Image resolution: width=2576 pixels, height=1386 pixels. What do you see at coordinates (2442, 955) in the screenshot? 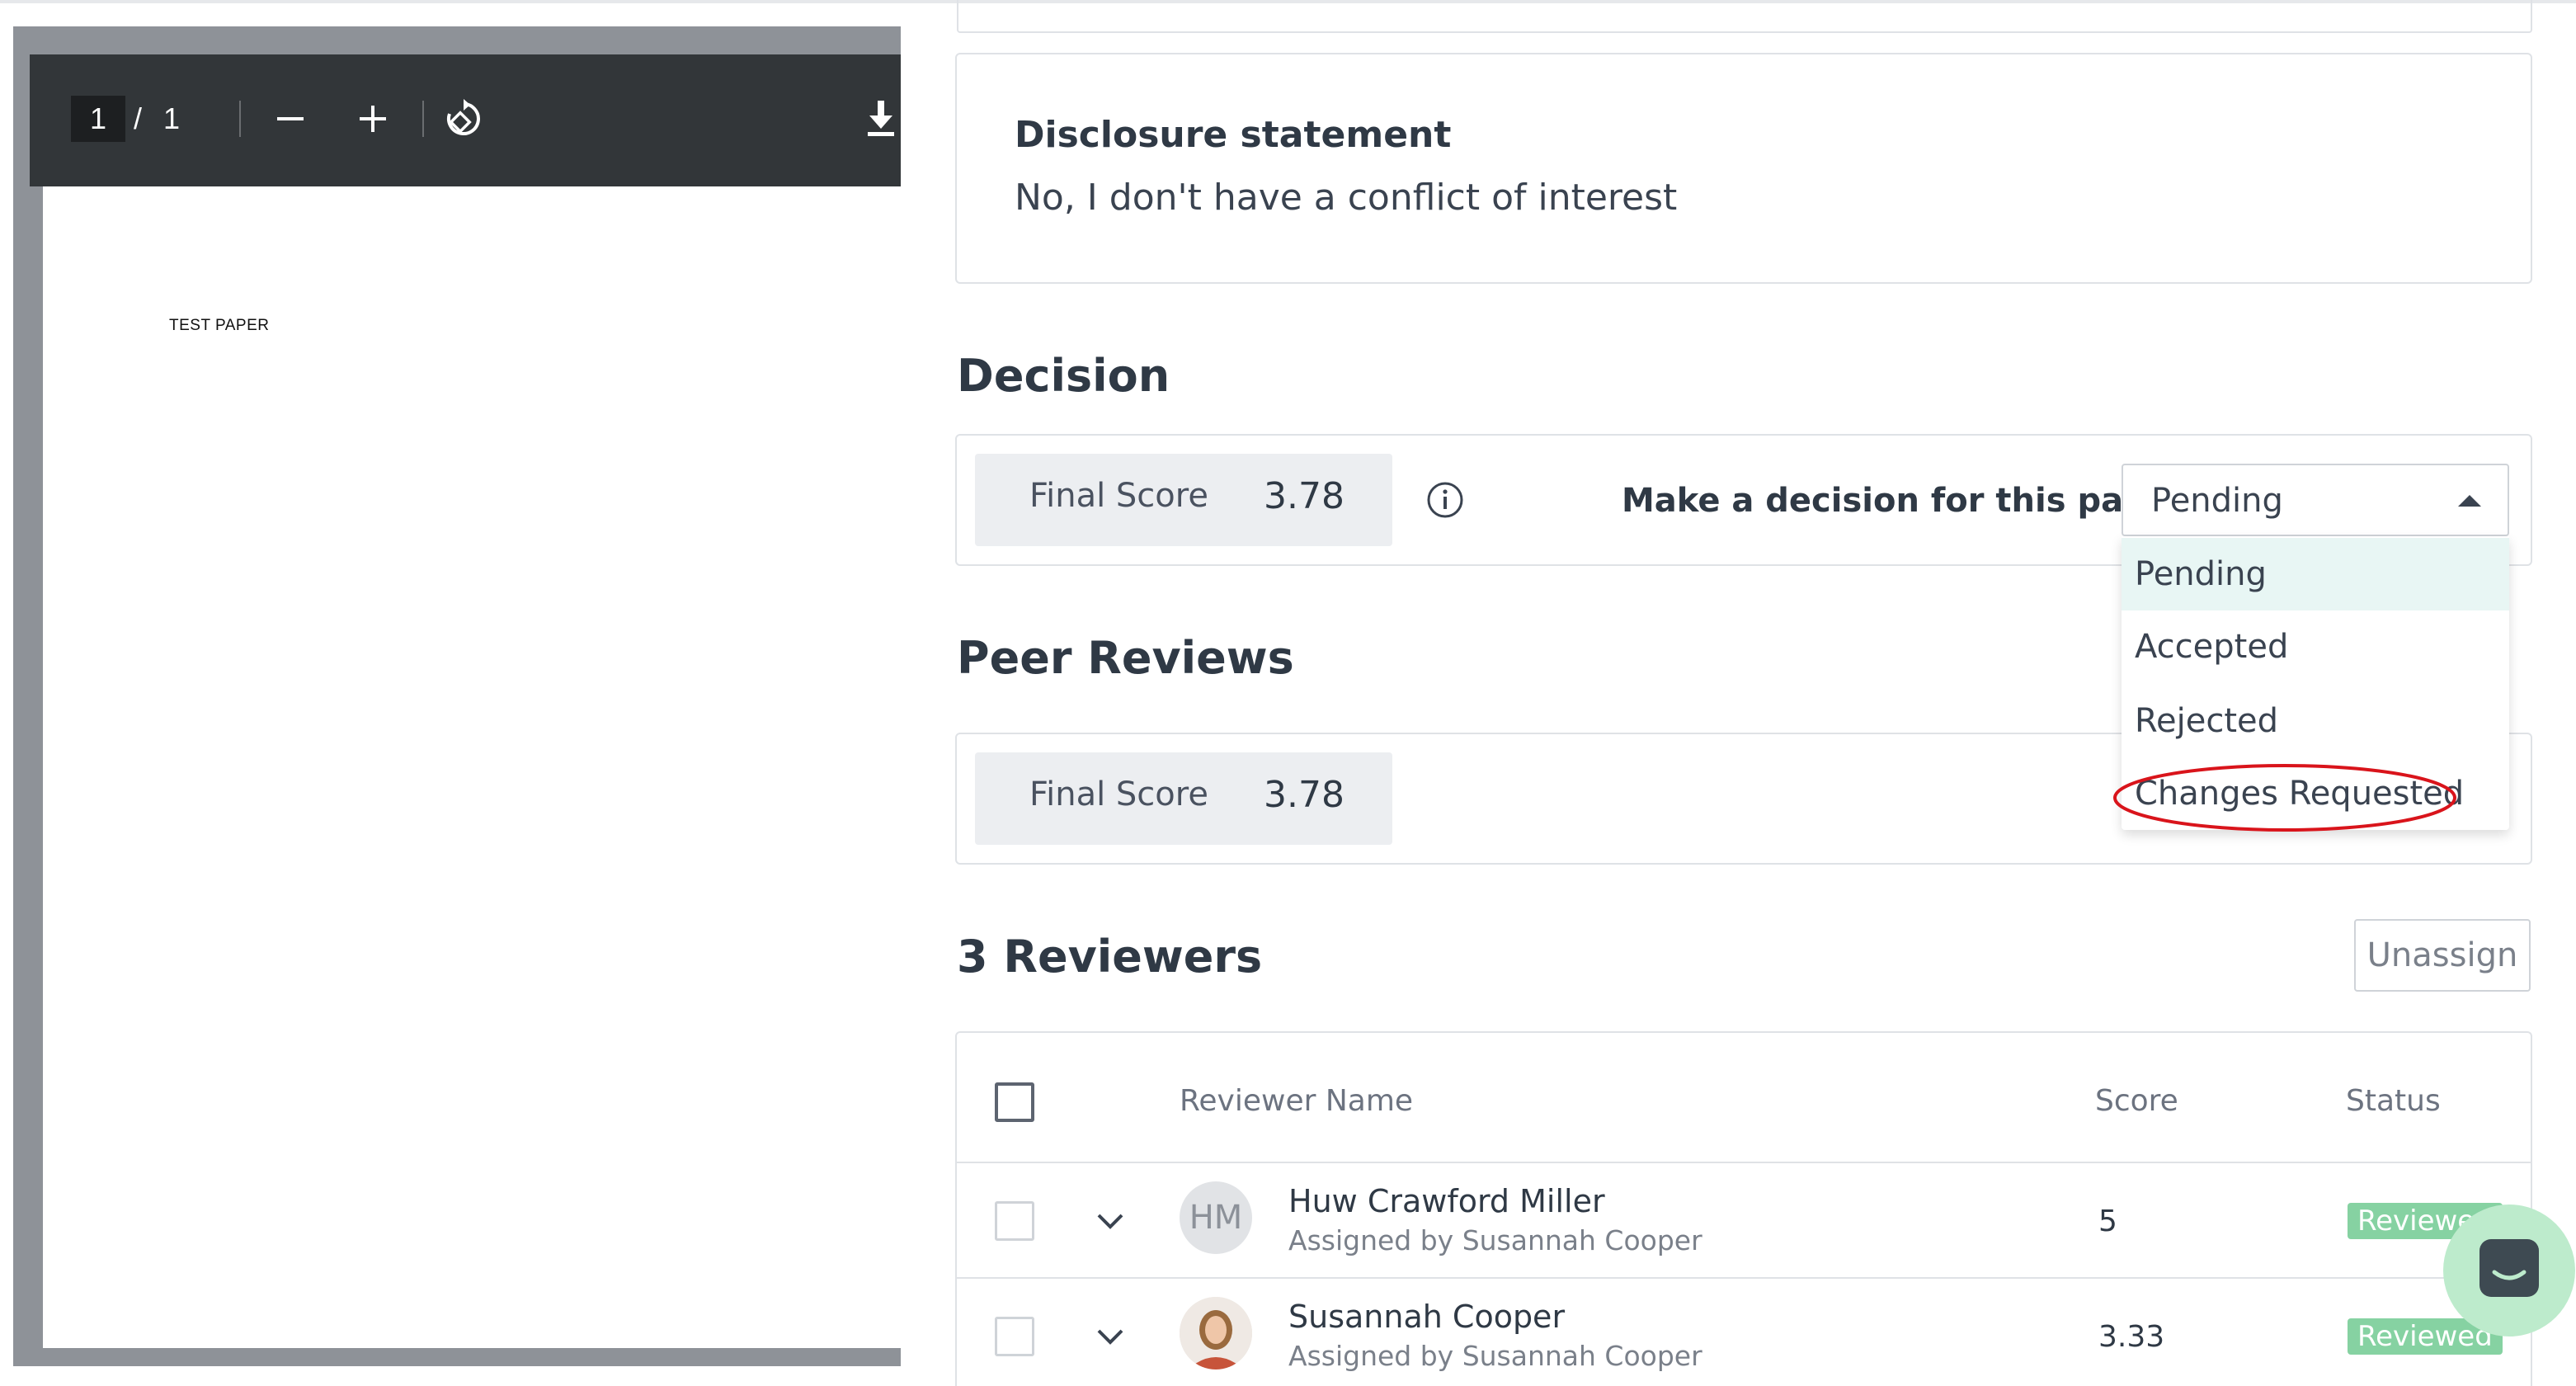
I see `unassign-button: Unassign` at bounding box center [2442, 955].